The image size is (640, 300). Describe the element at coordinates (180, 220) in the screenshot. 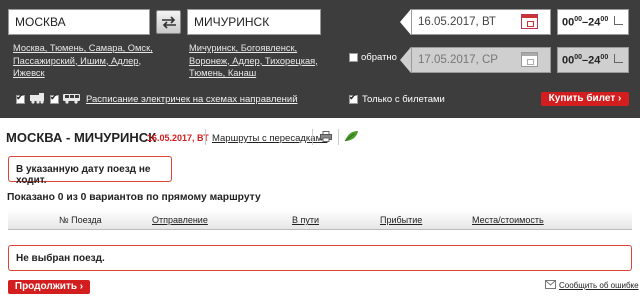

I see `col-departure: Отправление` at that location.